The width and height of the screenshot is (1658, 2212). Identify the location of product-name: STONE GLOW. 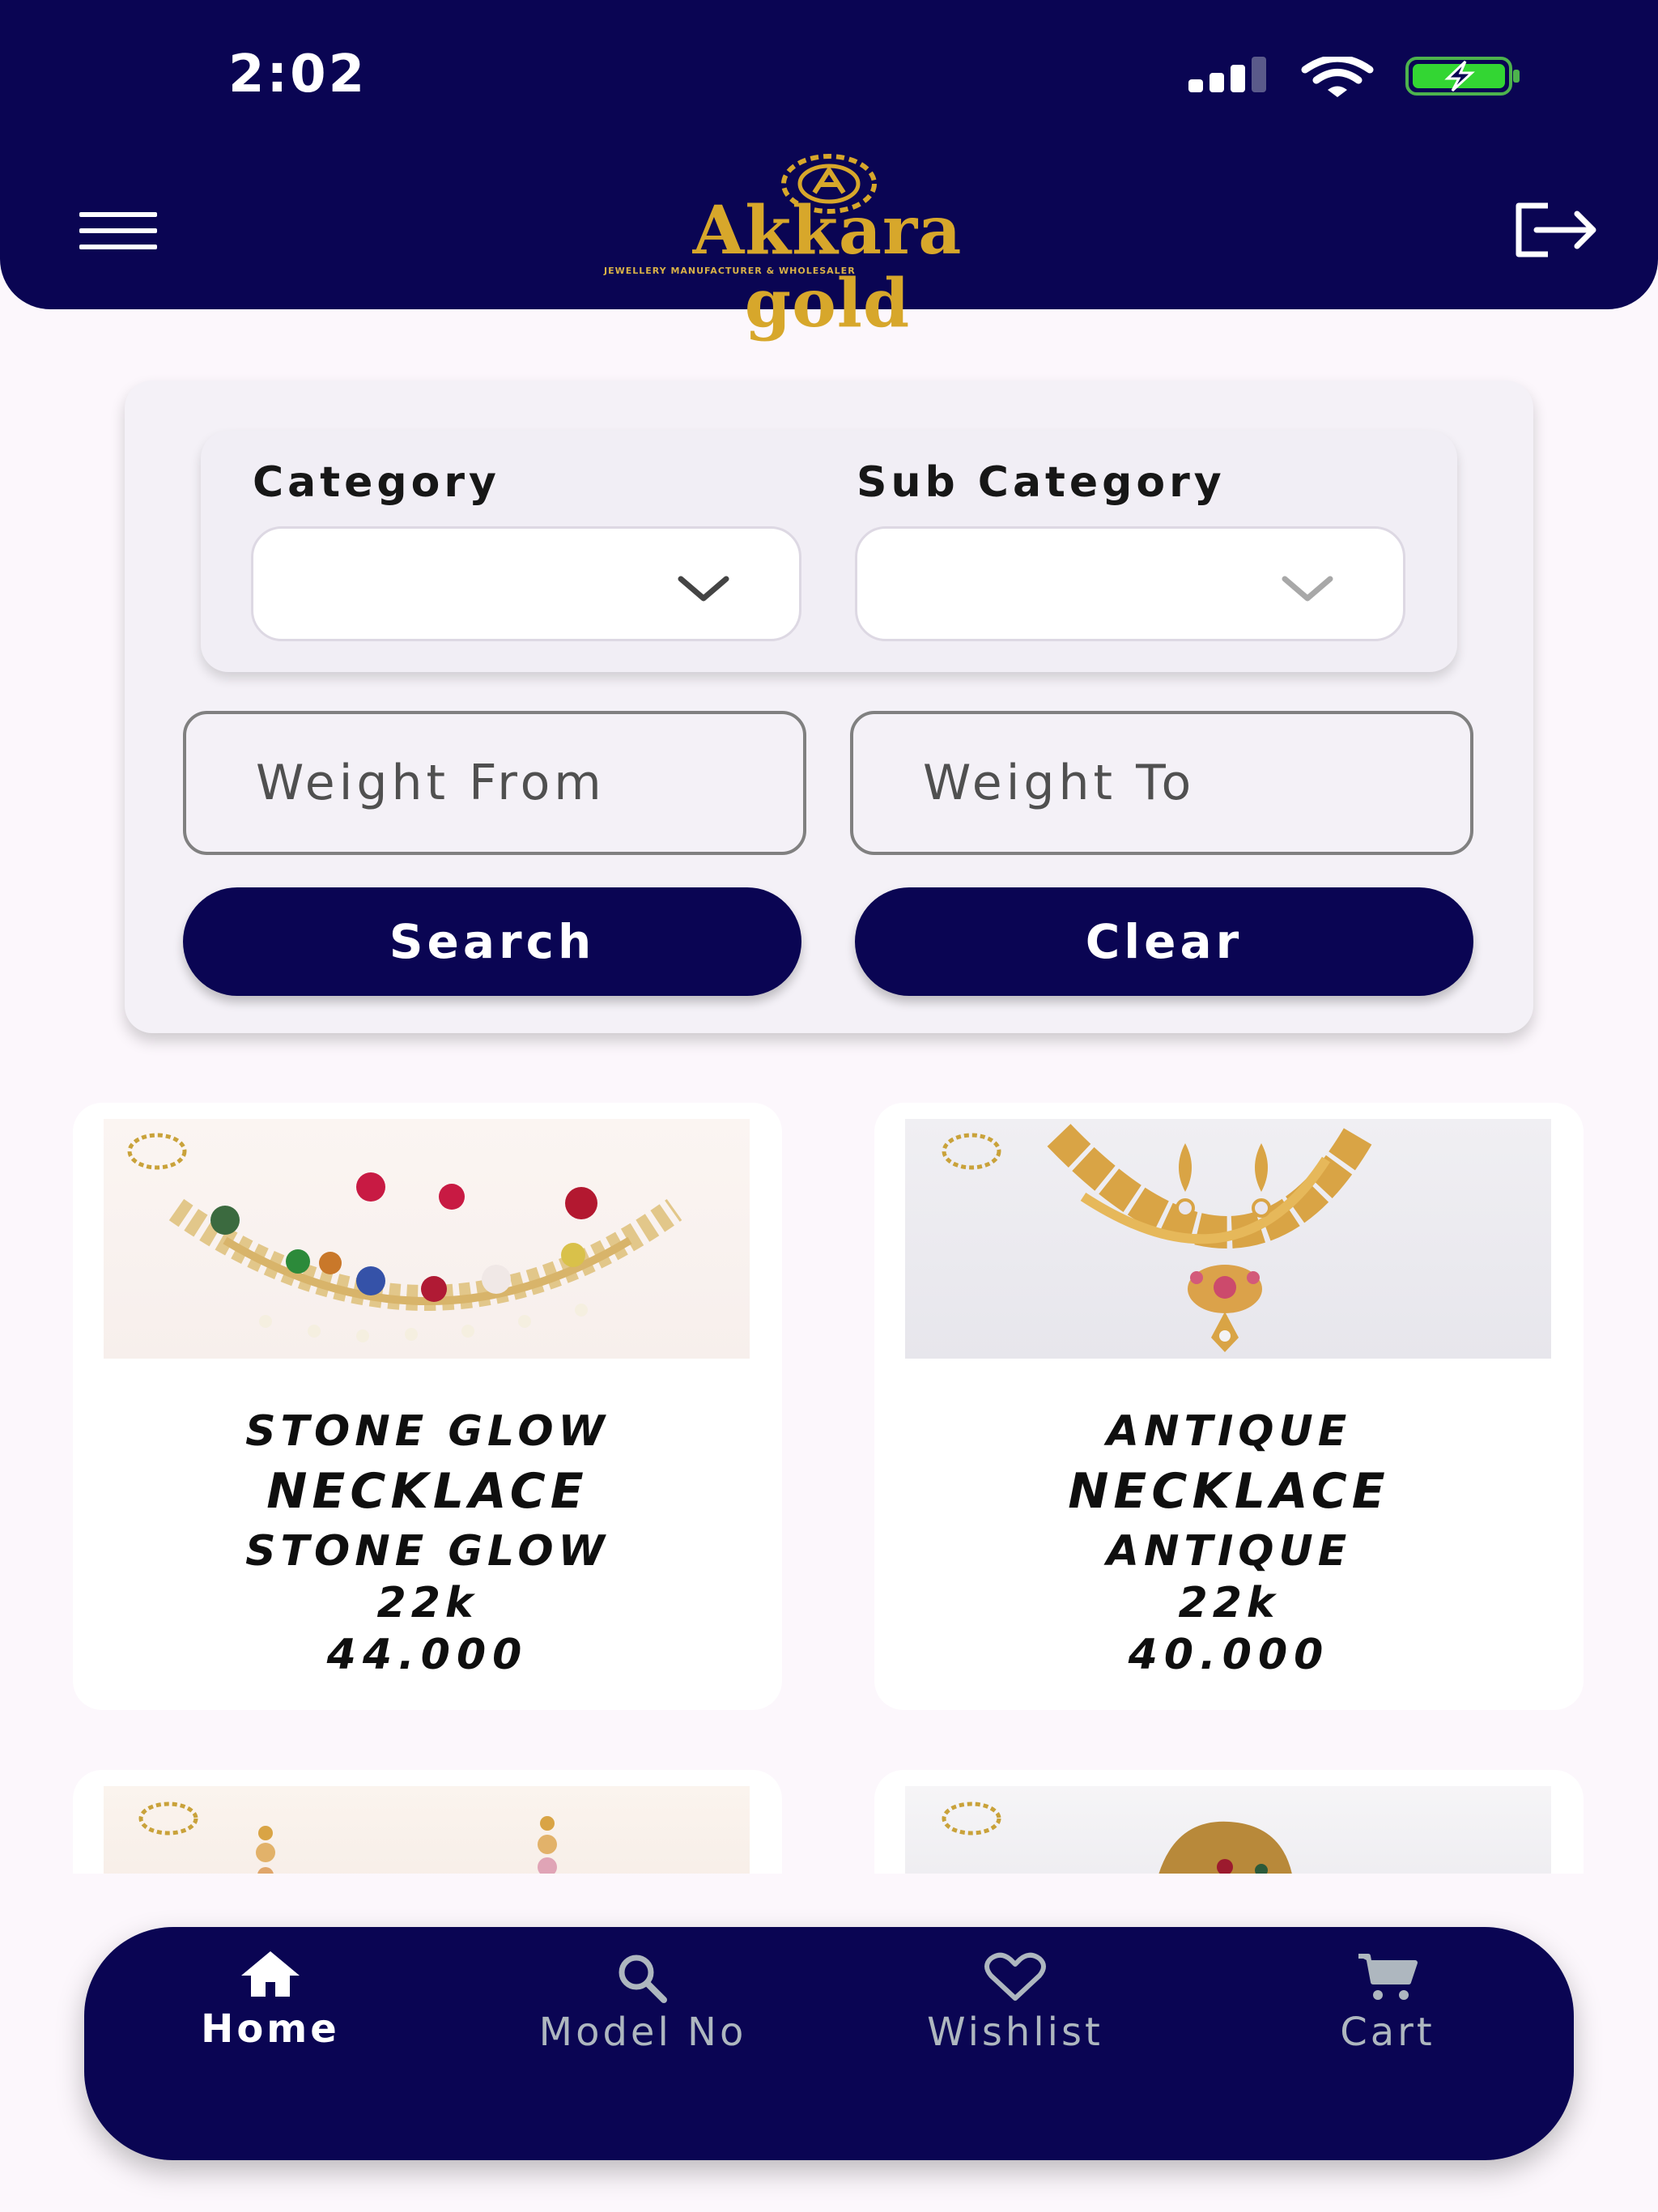
(427, 1431).